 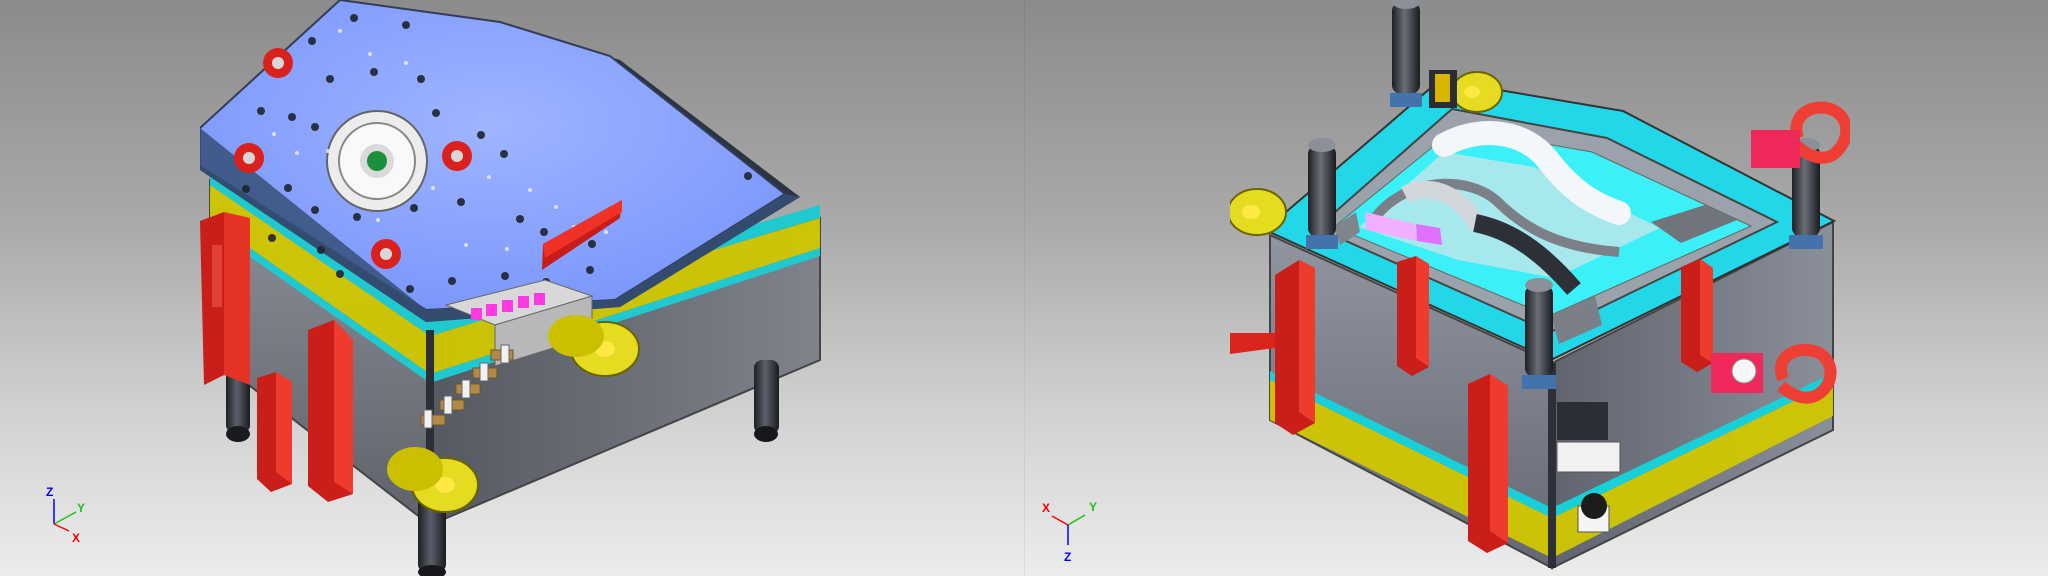 I want to click on left-axis-triad-svg: Z Y X, so click(x=65, y=515).